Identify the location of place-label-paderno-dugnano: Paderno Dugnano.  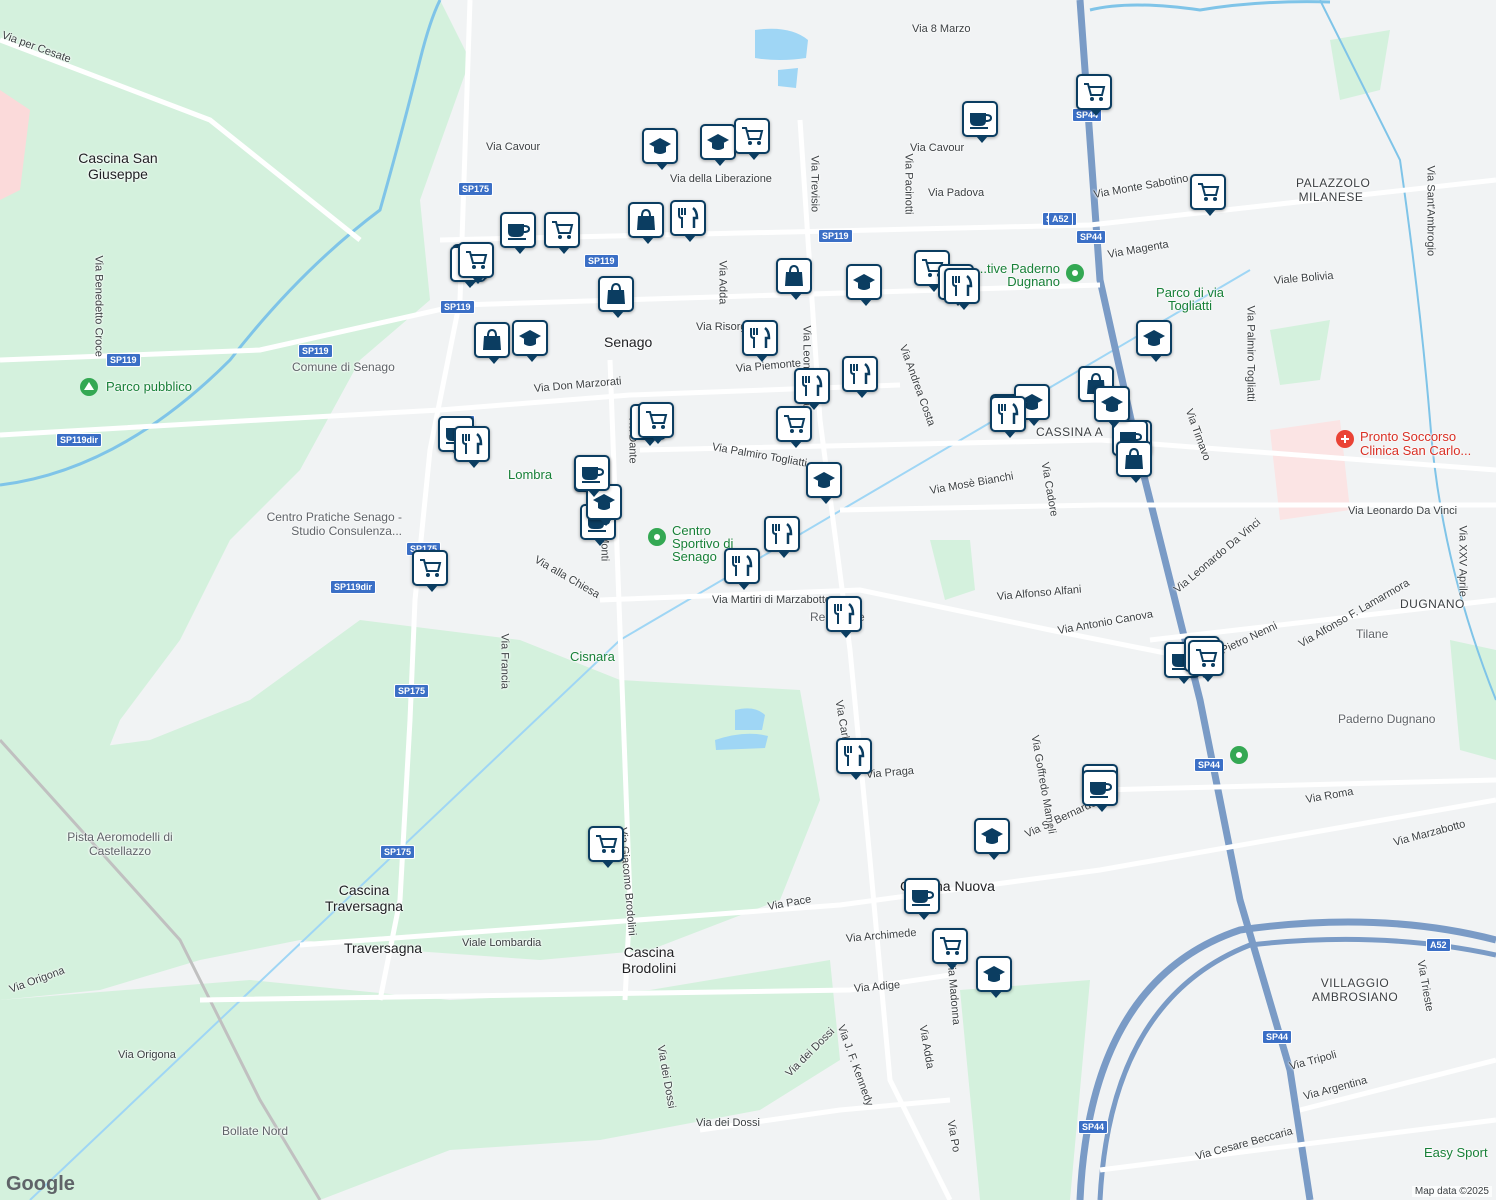
(1387, 719).